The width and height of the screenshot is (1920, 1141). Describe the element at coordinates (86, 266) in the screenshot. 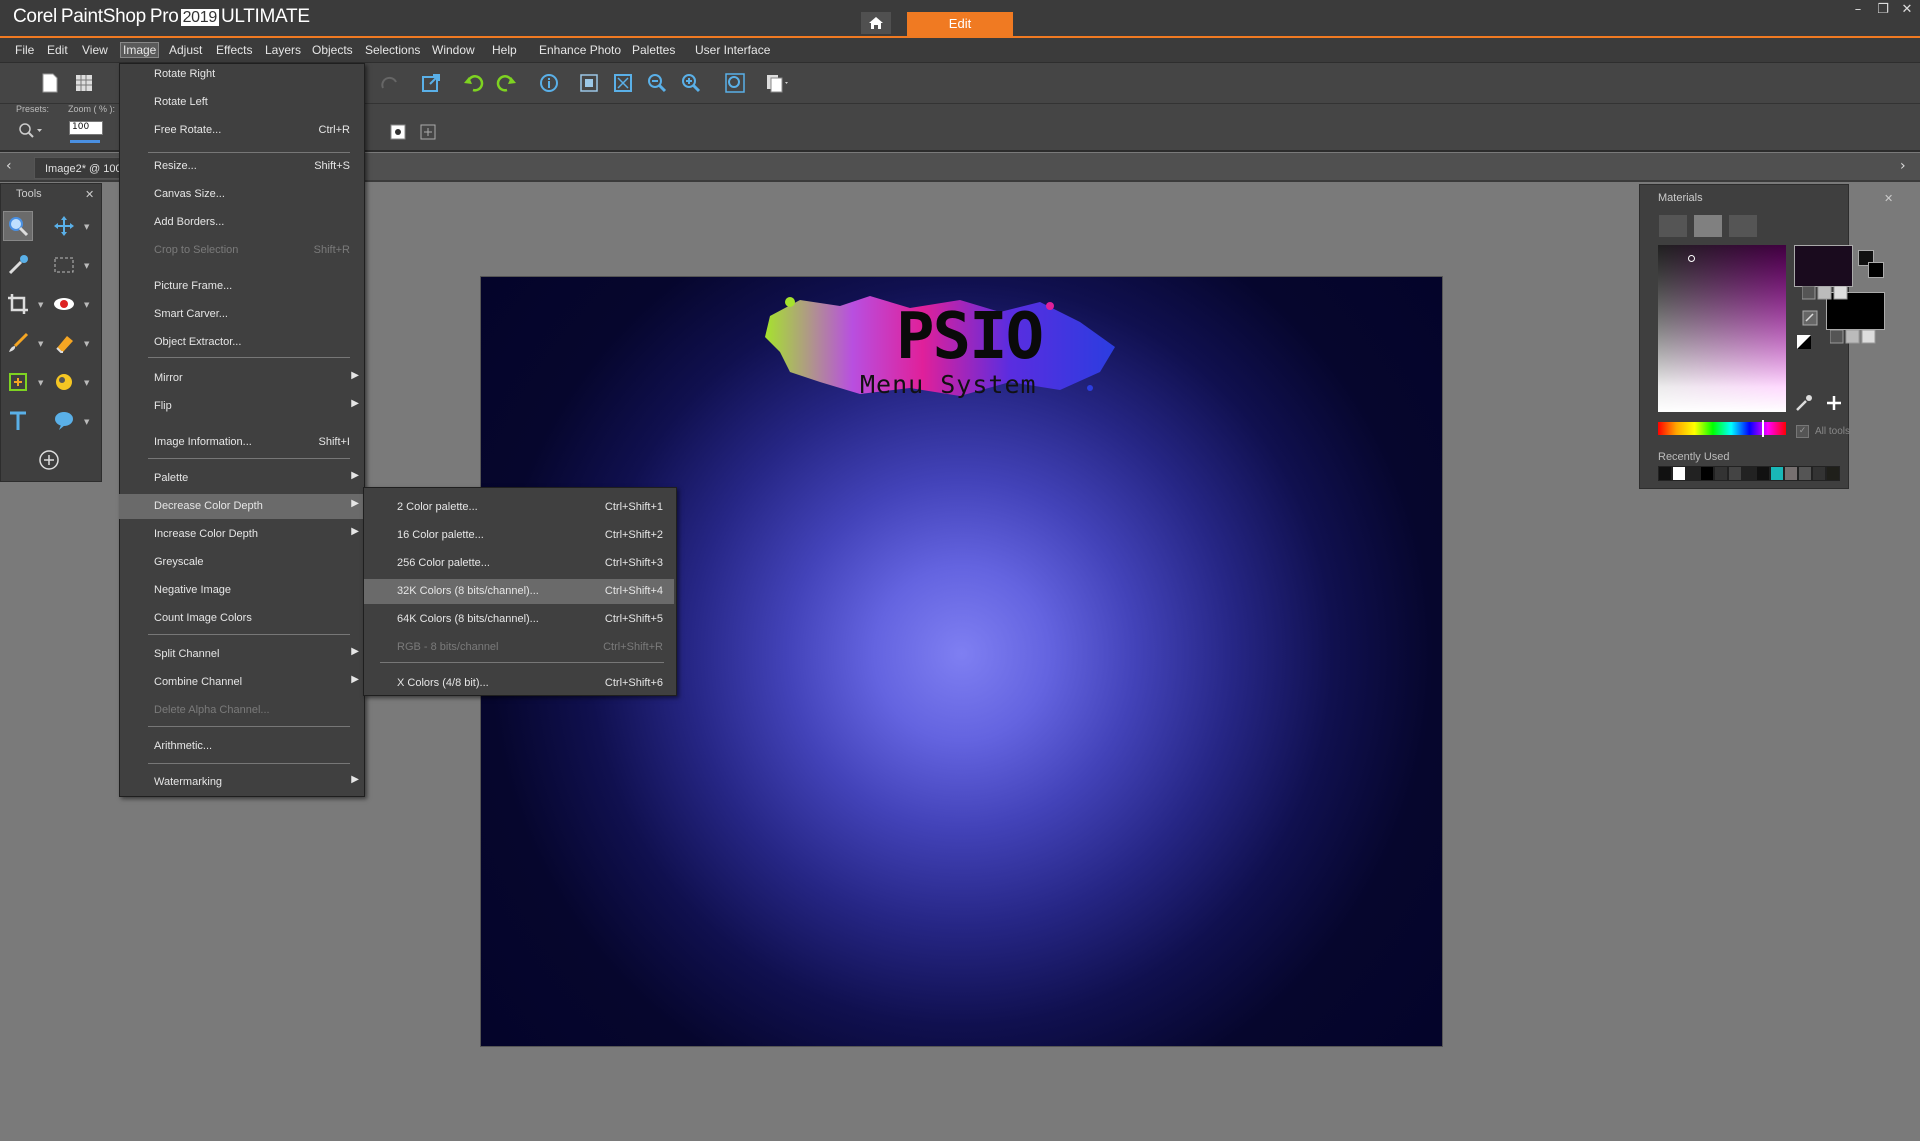

I see `selection-tool-dropdown-icon: ▼` at that location.